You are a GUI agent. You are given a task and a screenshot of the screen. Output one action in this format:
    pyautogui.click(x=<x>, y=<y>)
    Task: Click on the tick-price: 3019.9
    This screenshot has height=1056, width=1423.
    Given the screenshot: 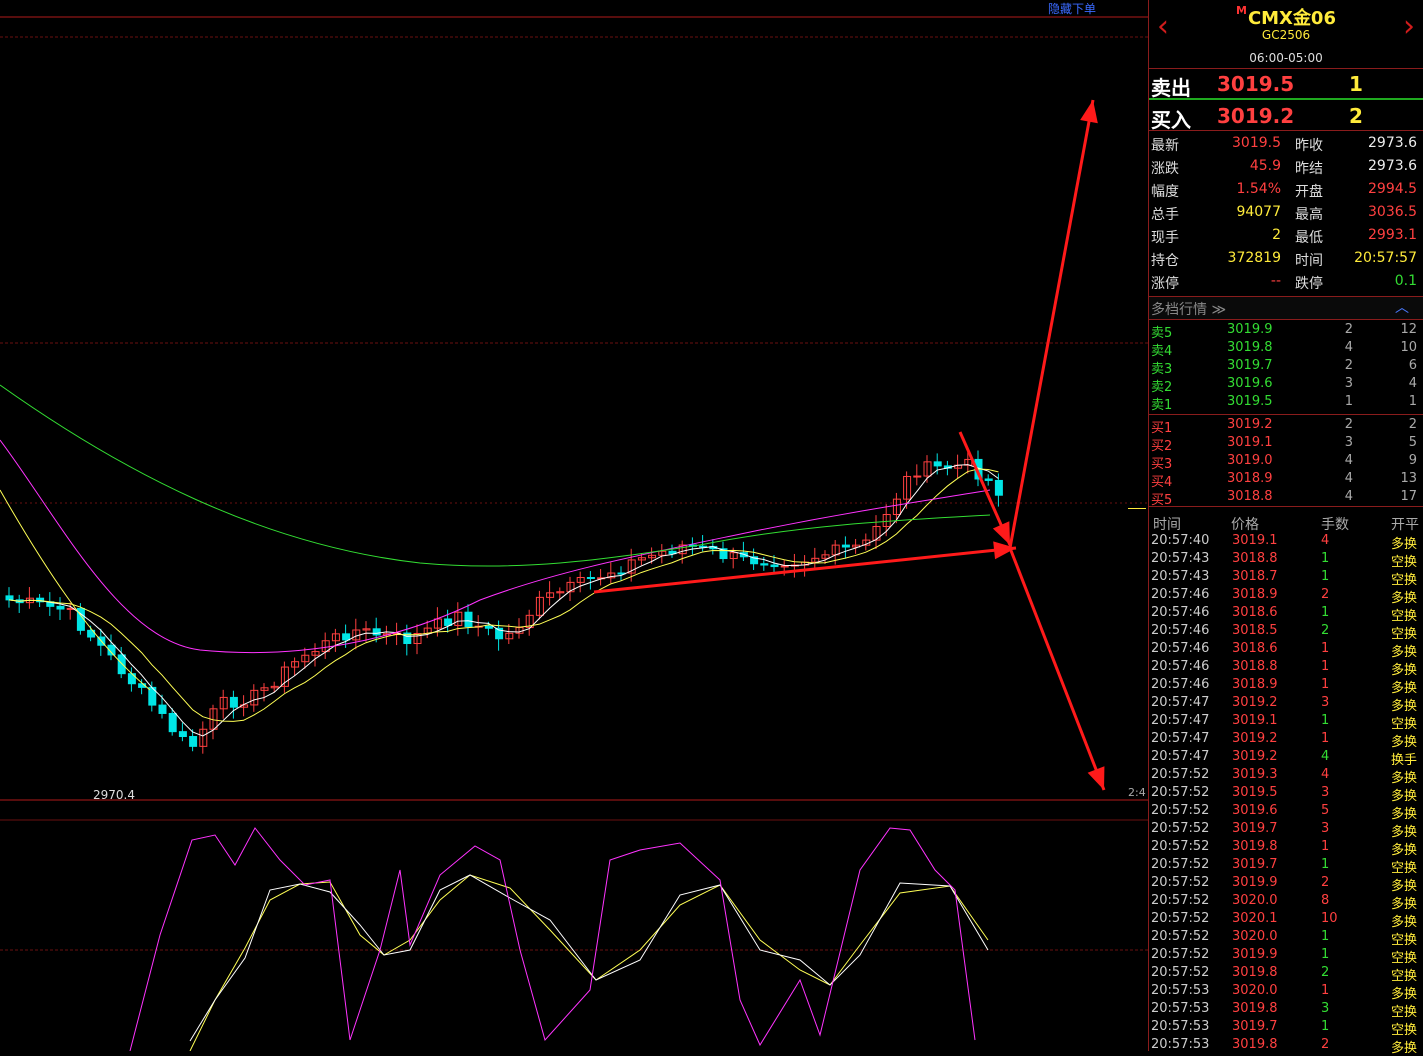 What is the action you would take?
    pyautogui.click(x=1255, y=954)
    